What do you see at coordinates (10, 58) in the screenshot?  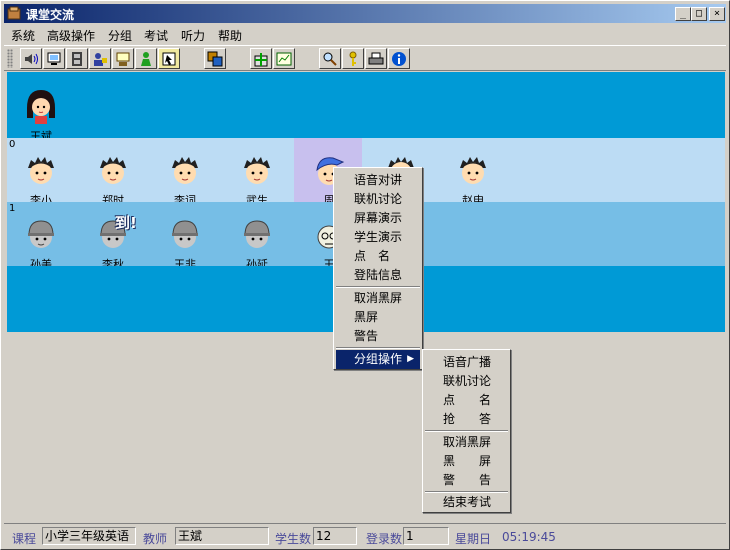 I see `toolbar-grip` at bounding box center [10, 58].